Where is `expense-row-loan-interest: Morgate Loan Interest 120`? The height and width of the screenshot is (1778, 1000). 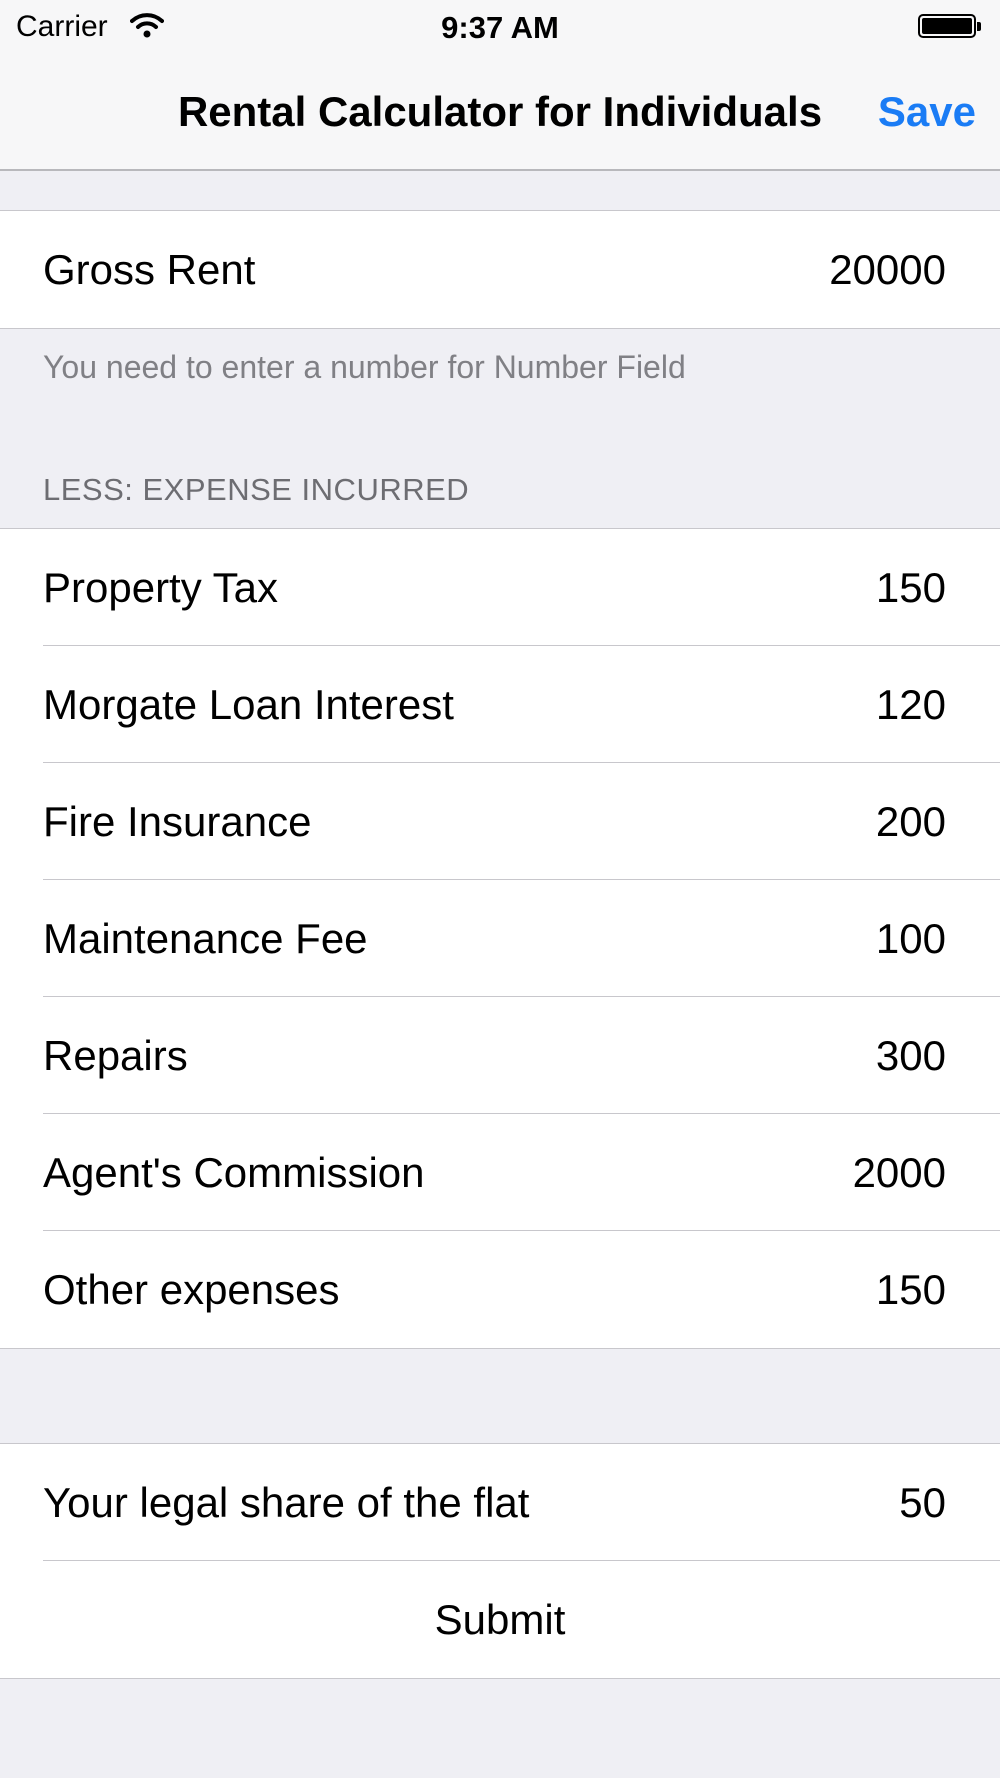 expense-row-loan-interest: Morgate Loan Interest 120 is located at coordinates (500, 704).